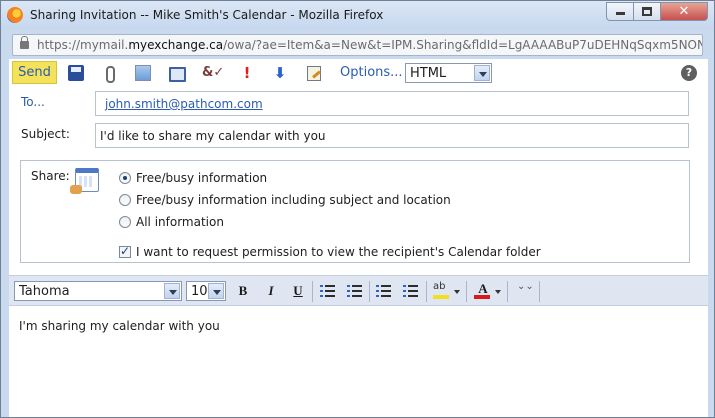  I want to click on numbering-icon, so click(355, 291).